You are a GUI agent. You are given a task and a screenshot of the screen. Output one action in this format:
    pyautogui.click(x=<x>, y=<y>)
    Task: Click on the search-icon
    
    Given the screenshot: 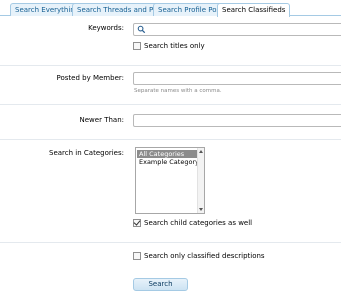 What is the action you would take?
    pyautogui.click(x=141, y=29)
    